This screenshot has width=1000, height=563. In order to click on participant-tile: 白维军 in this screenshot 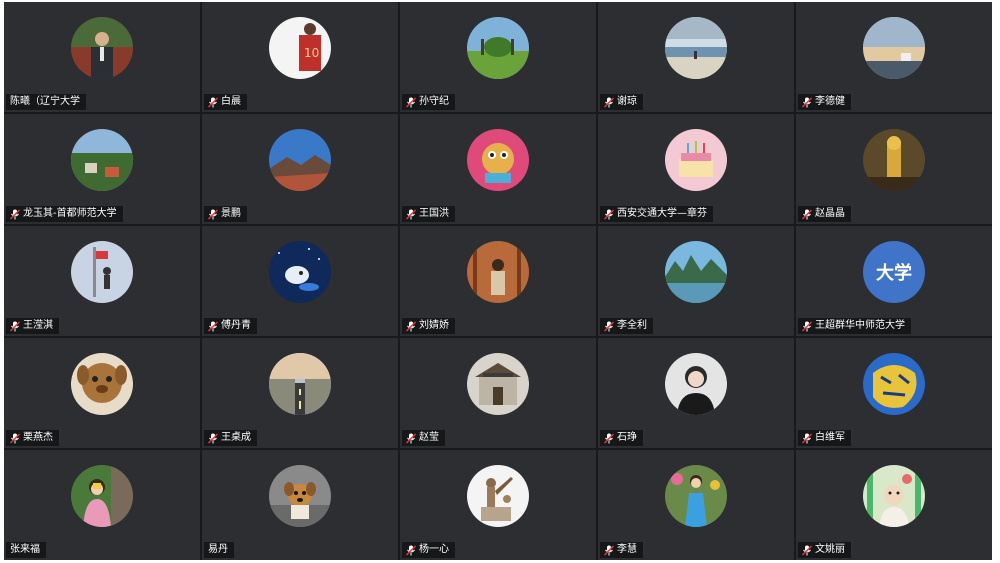, I will do `click(894, 393)`.